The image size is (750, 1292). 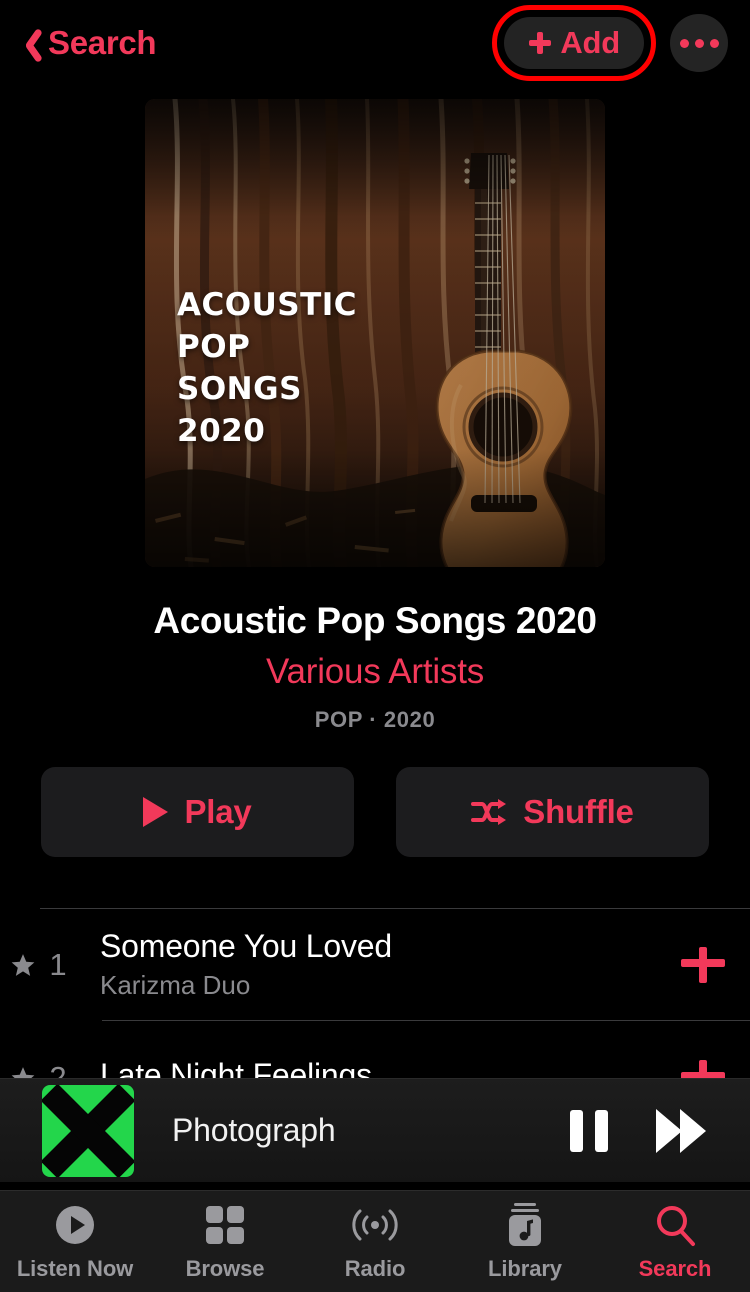 I want to click on play-button: Play, so click(x=197, y=812).